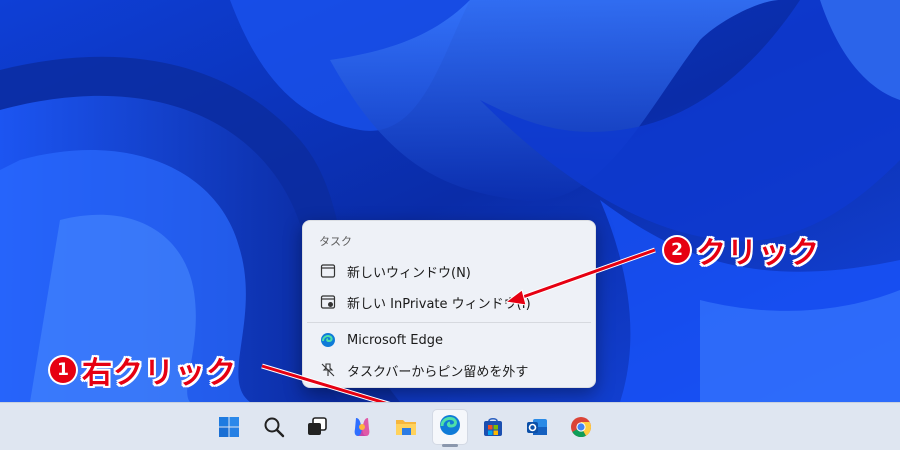  I want to click on step-number-badge: 2, so click(677, 250).